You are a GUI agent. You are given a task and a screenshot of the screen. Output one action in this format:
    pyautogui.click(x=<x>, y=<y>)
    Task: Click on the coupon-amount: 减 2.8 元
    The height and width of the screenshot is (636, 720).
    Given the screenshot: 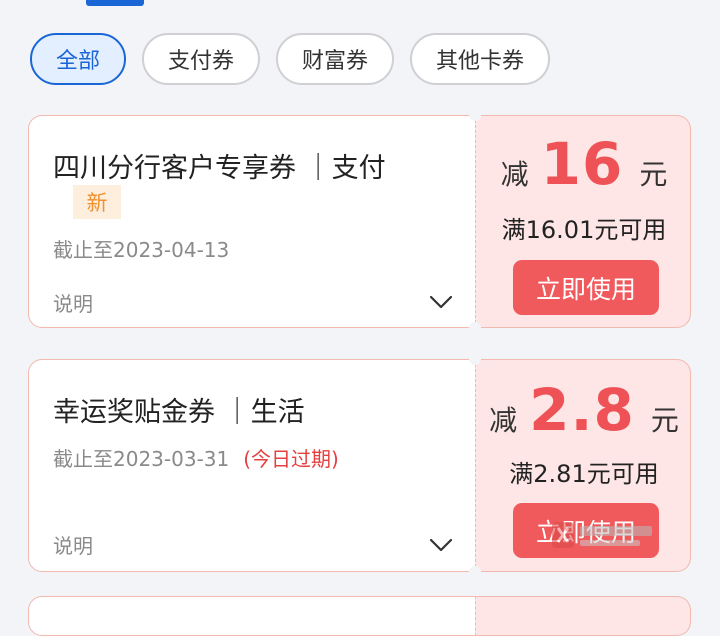 What is the action you would take?
    pyautogui.click(x=584, y=410)
    